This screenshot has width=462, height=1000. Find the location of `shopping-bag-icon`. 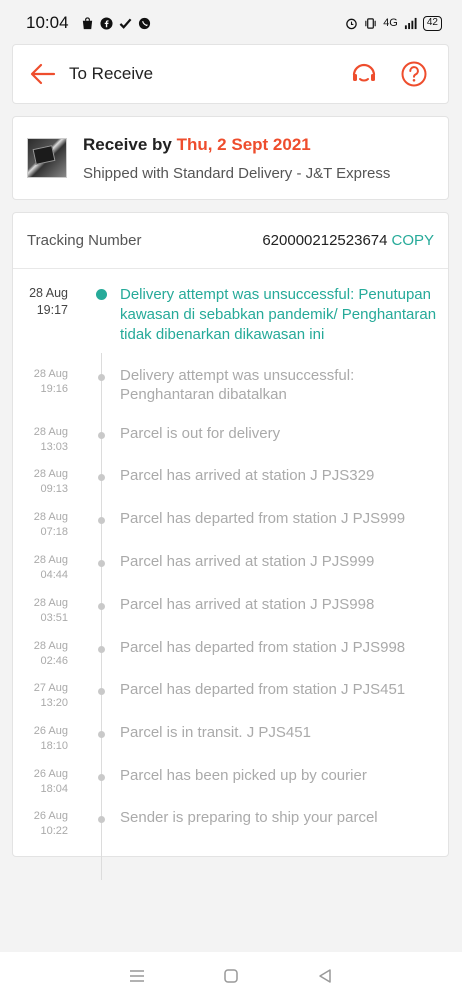

shopping-bag-icon is located at coordinates (87, 22).